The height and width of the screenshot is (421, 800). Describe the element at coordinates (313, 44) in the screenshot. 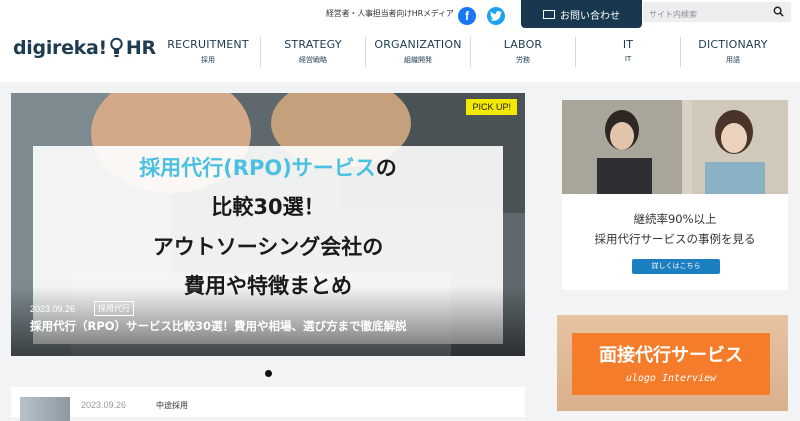

I see `nav-label: STRATEGY` at that location.